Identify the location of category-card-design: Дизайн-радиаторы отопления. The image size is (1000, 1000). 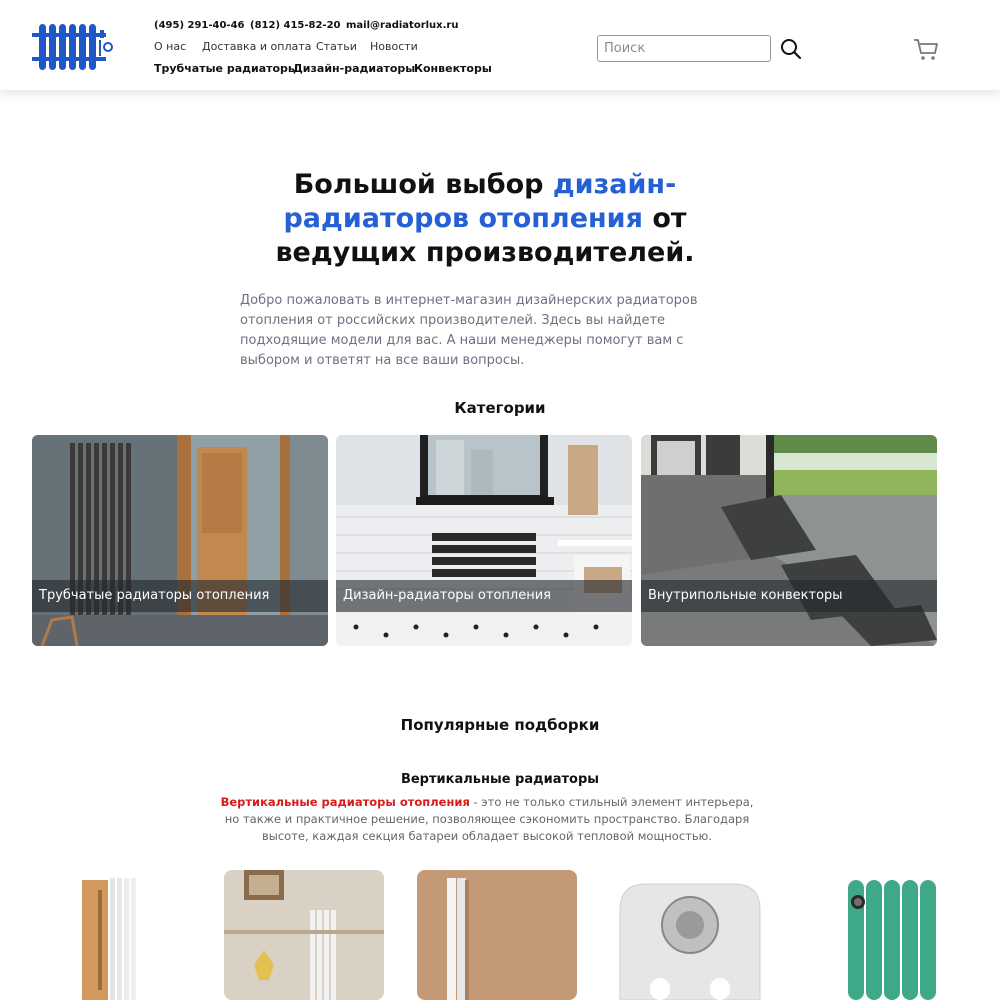
(484, 540).